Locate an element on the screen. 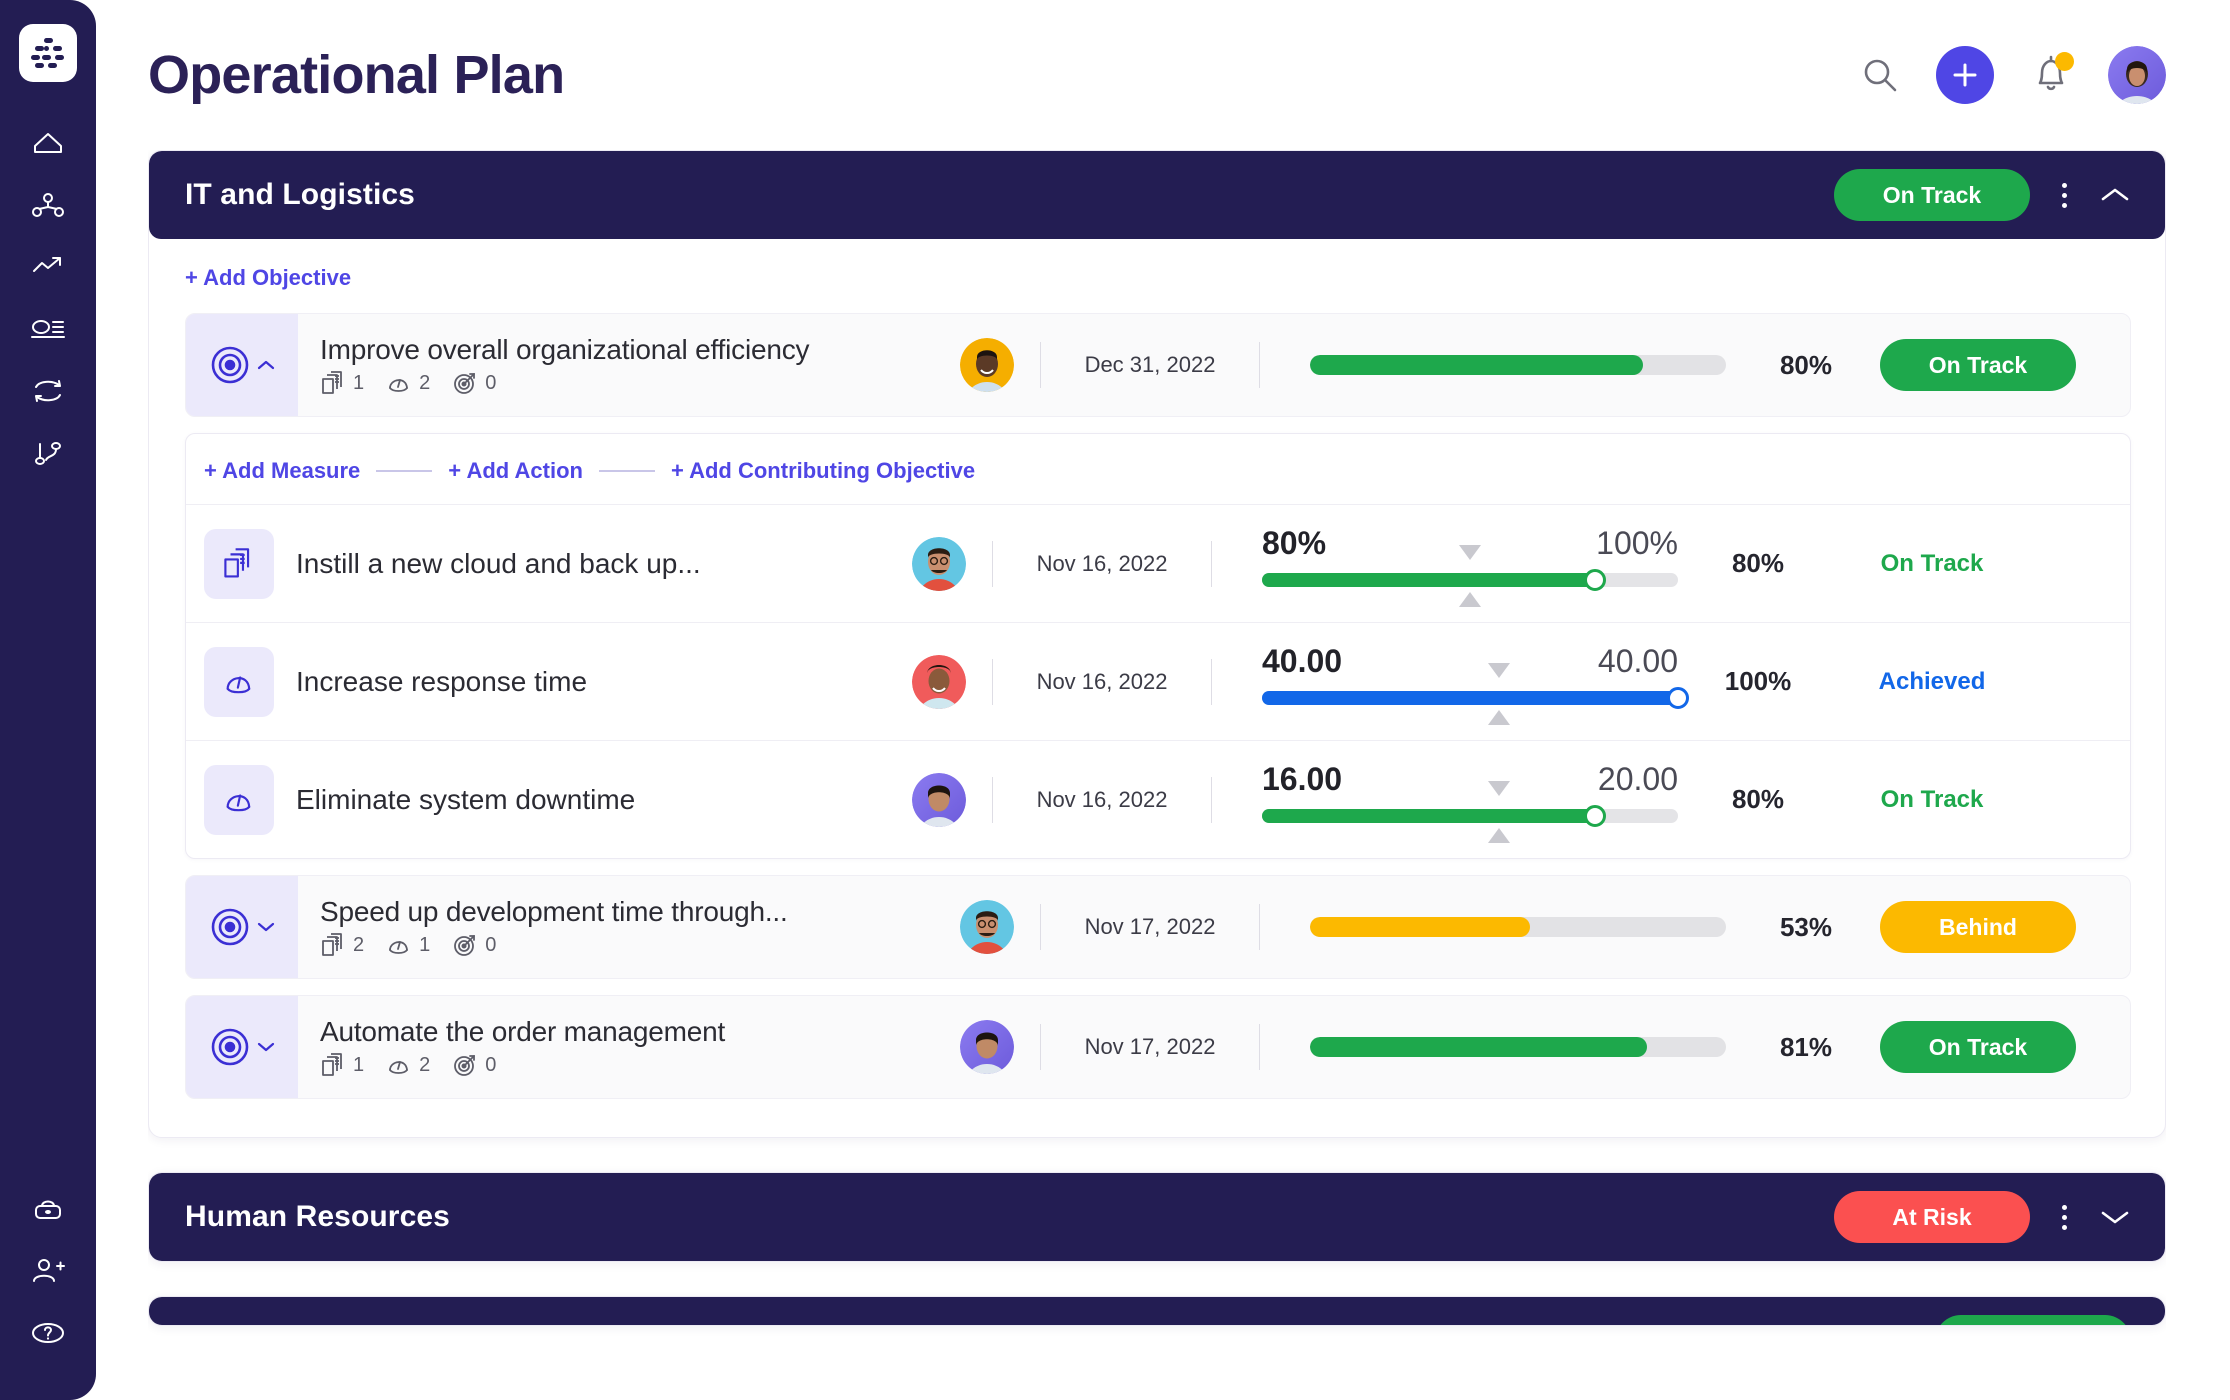 The height and width of the screenshot is (1400, 2230). measure-title: Eliminate system downtime is located at coordinates (466, 799).